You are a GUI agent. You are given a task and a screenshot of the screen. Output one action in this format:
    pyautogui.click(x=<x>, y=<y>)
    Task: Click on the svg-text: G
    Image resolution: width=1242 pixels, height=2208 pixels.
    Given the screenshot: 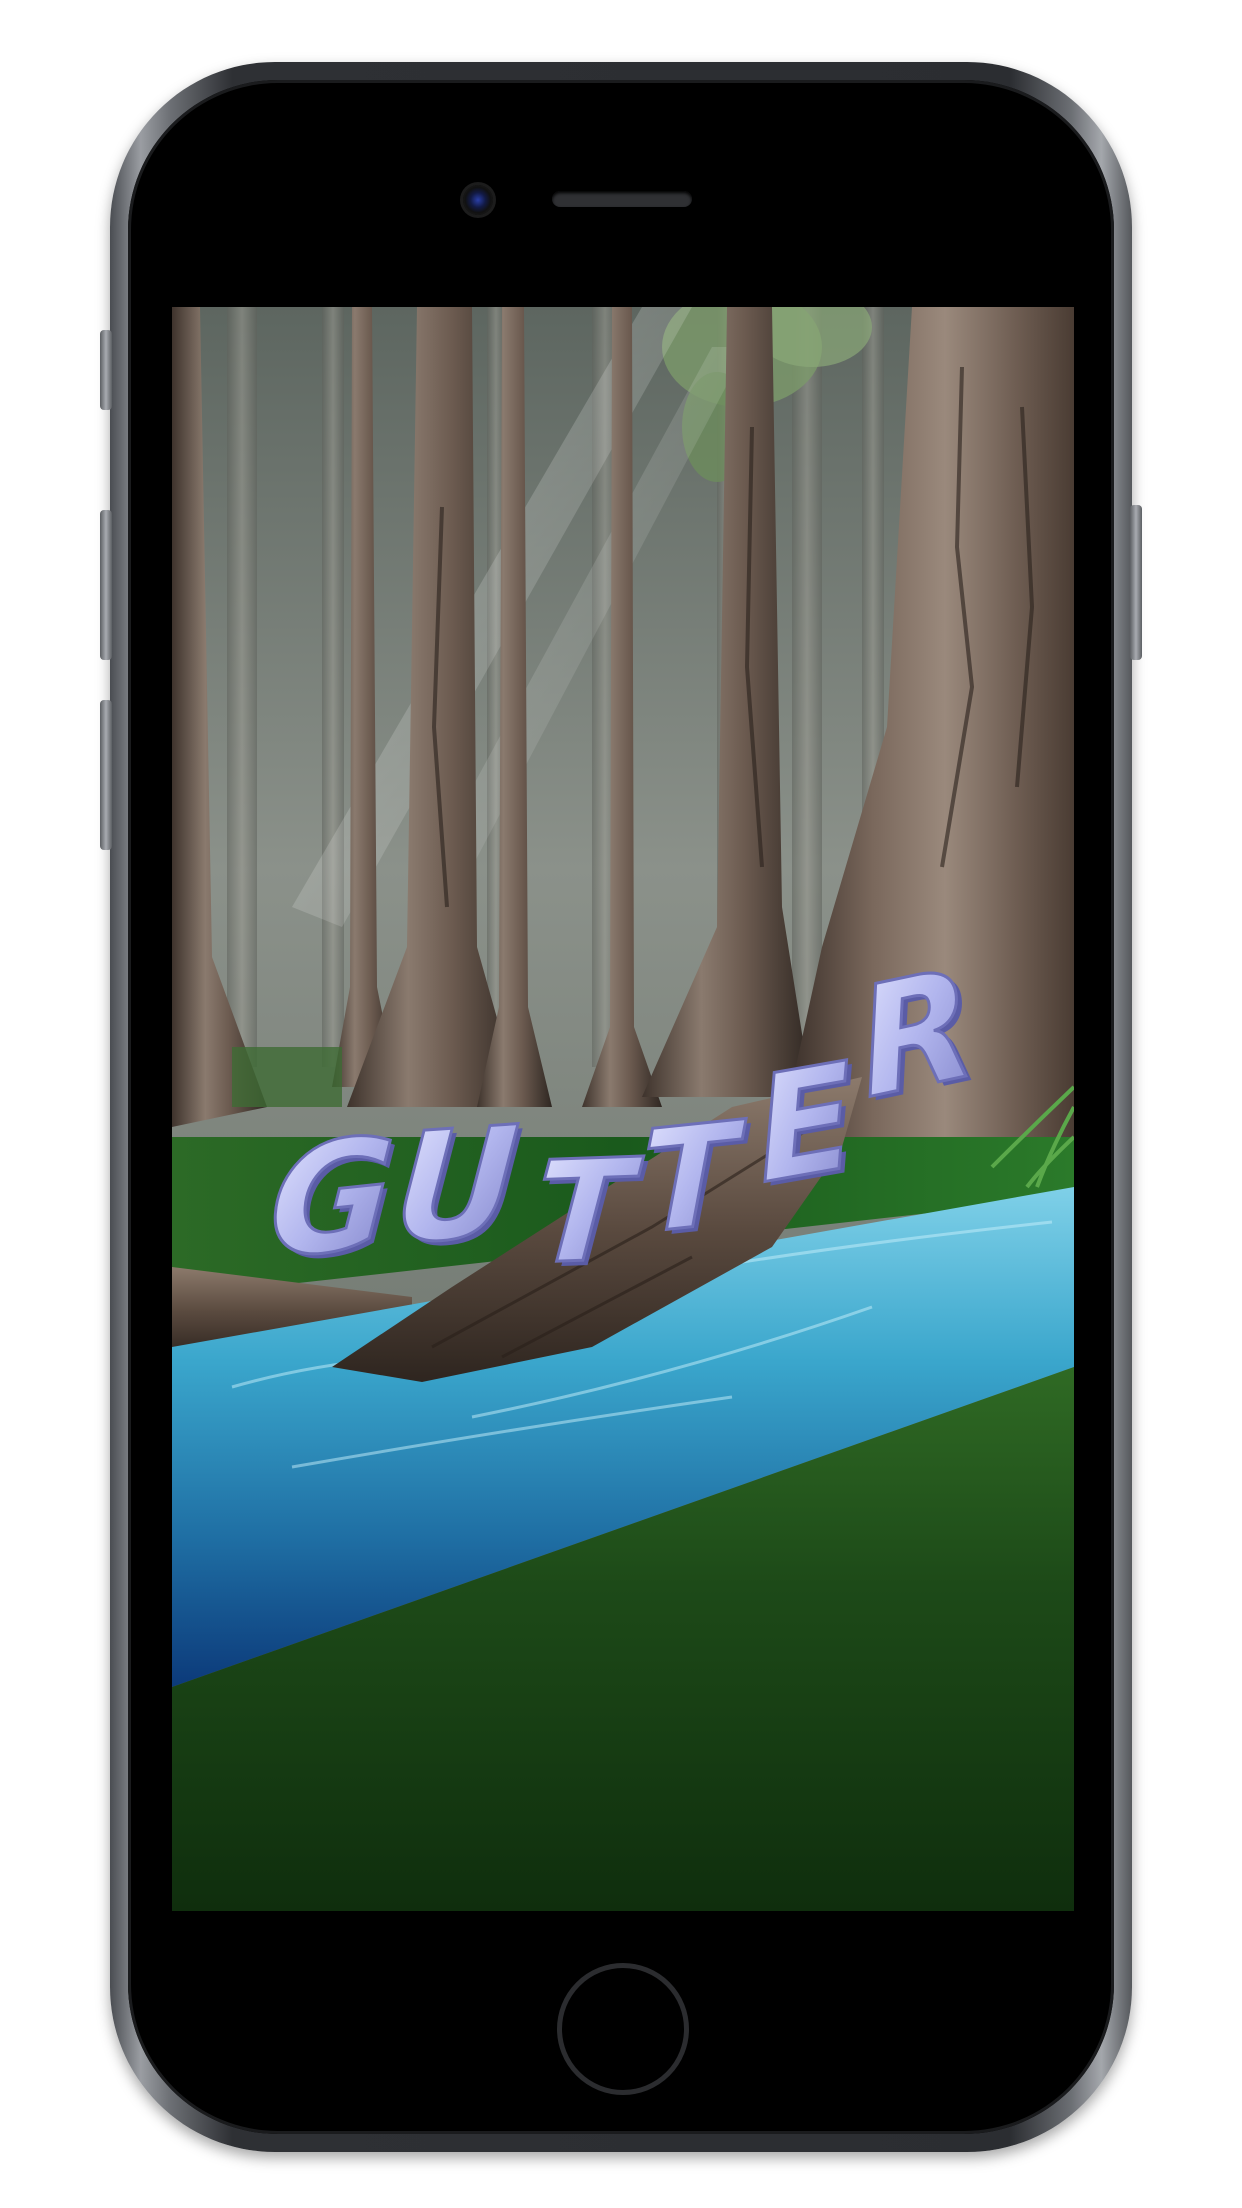 What is the action you would take?
    pyautogui.click(x=331, y=1198)
    